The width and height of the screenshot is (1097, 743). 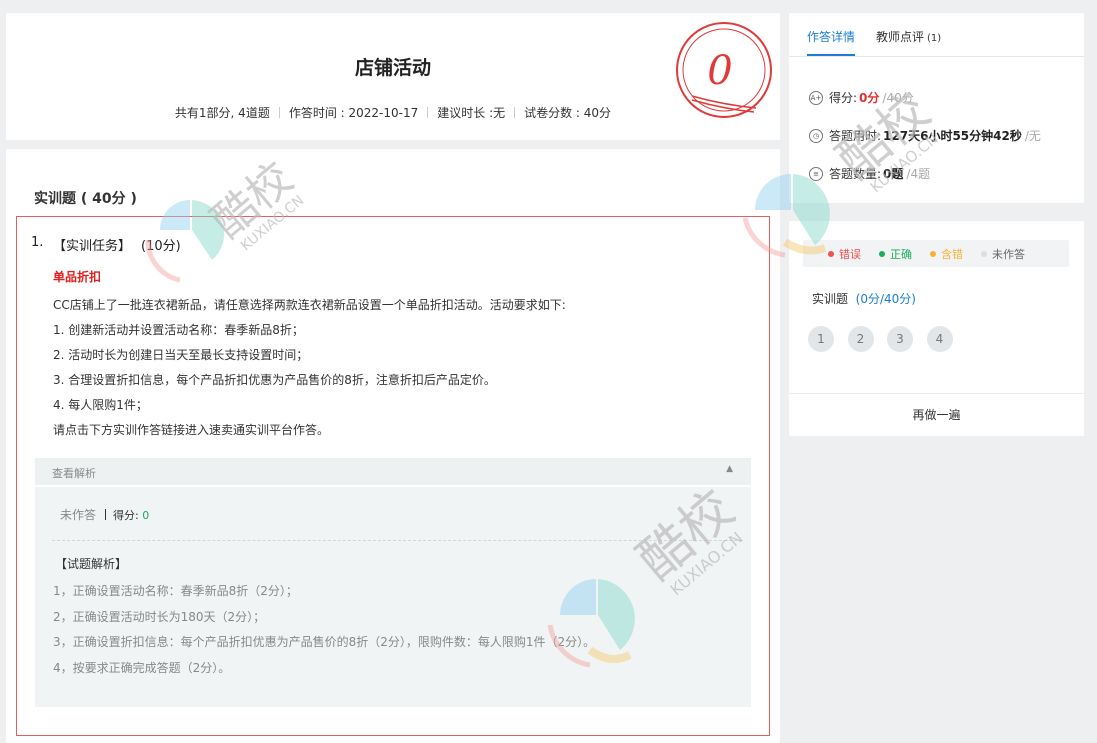 I want to click on section-title: 实训题 ( 40分 ), so click(x=85, y=199).